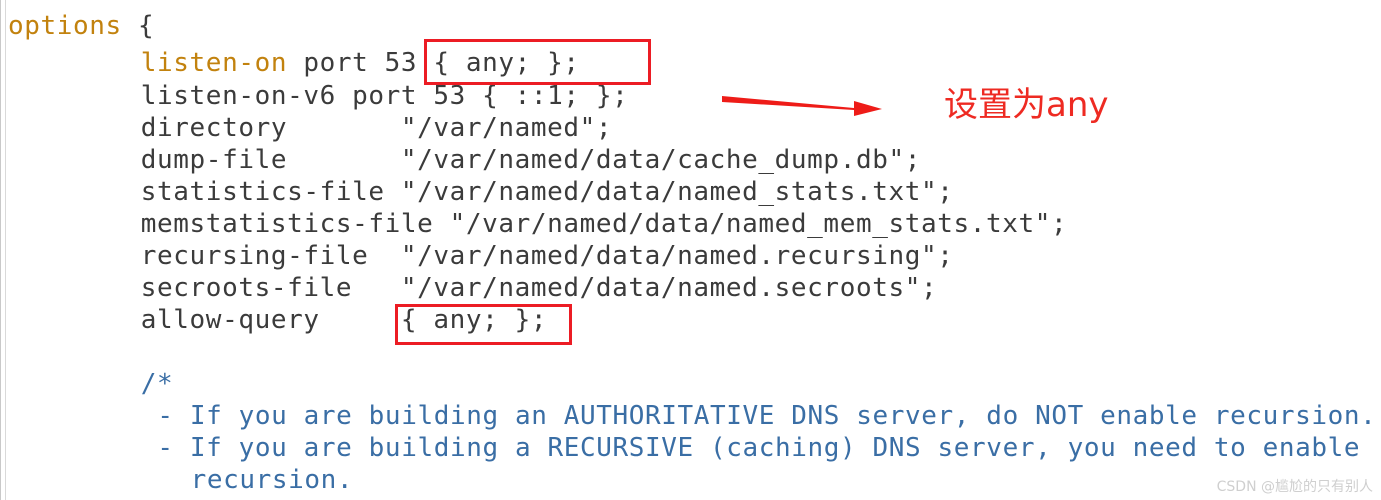 The width and height of the screenshot is (1381, 500). Describe the element at coordinates (802, 106) in the screenshot. I see `pointer-arrow-icon` at that location.